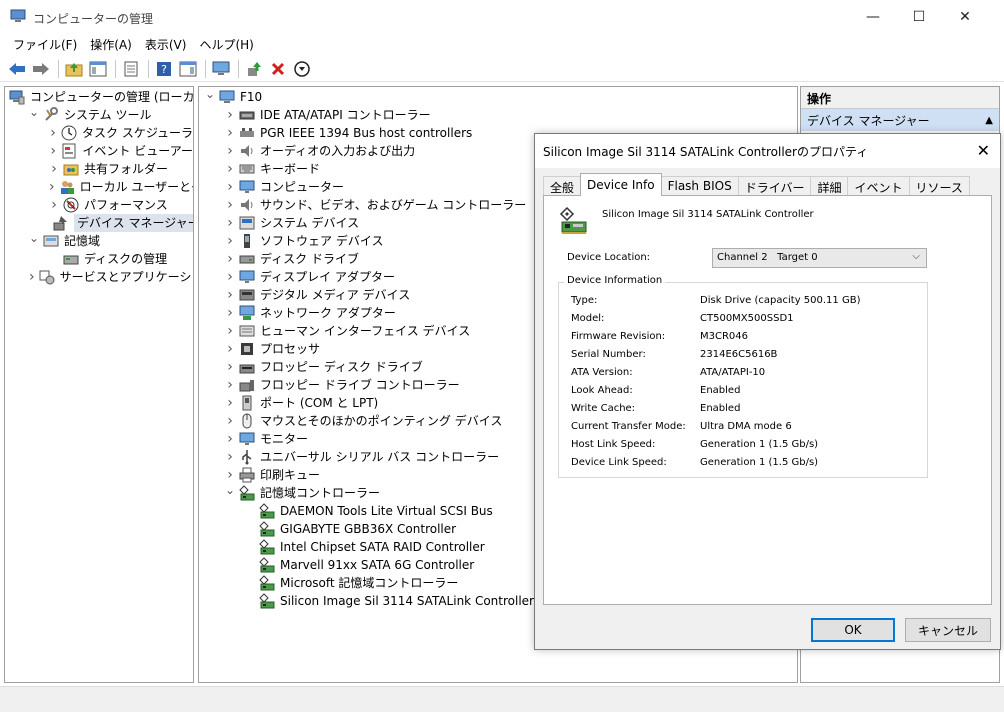 The height and width of the screenshot is (712, 1004). I want to click on menu-file: ファイル(F), so click(46, 44).